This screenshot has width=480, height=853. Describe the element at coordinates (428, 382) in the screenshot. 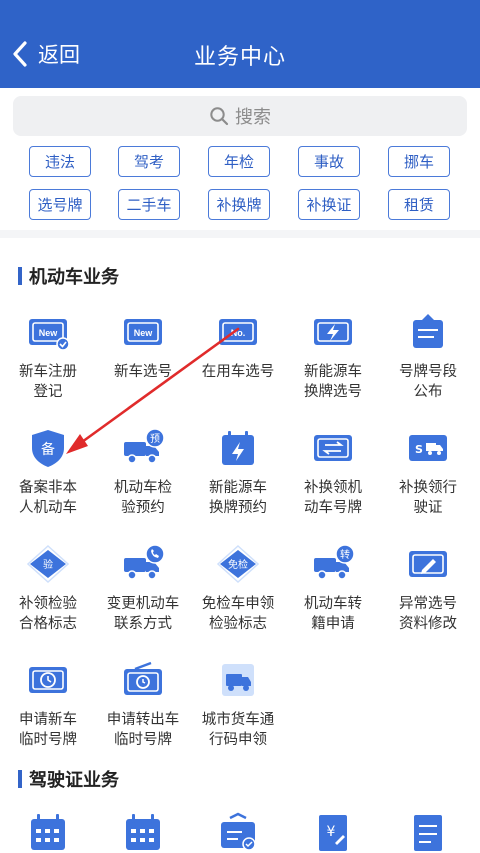

I see `service-item-label: 号牌号段 公布` at that location.